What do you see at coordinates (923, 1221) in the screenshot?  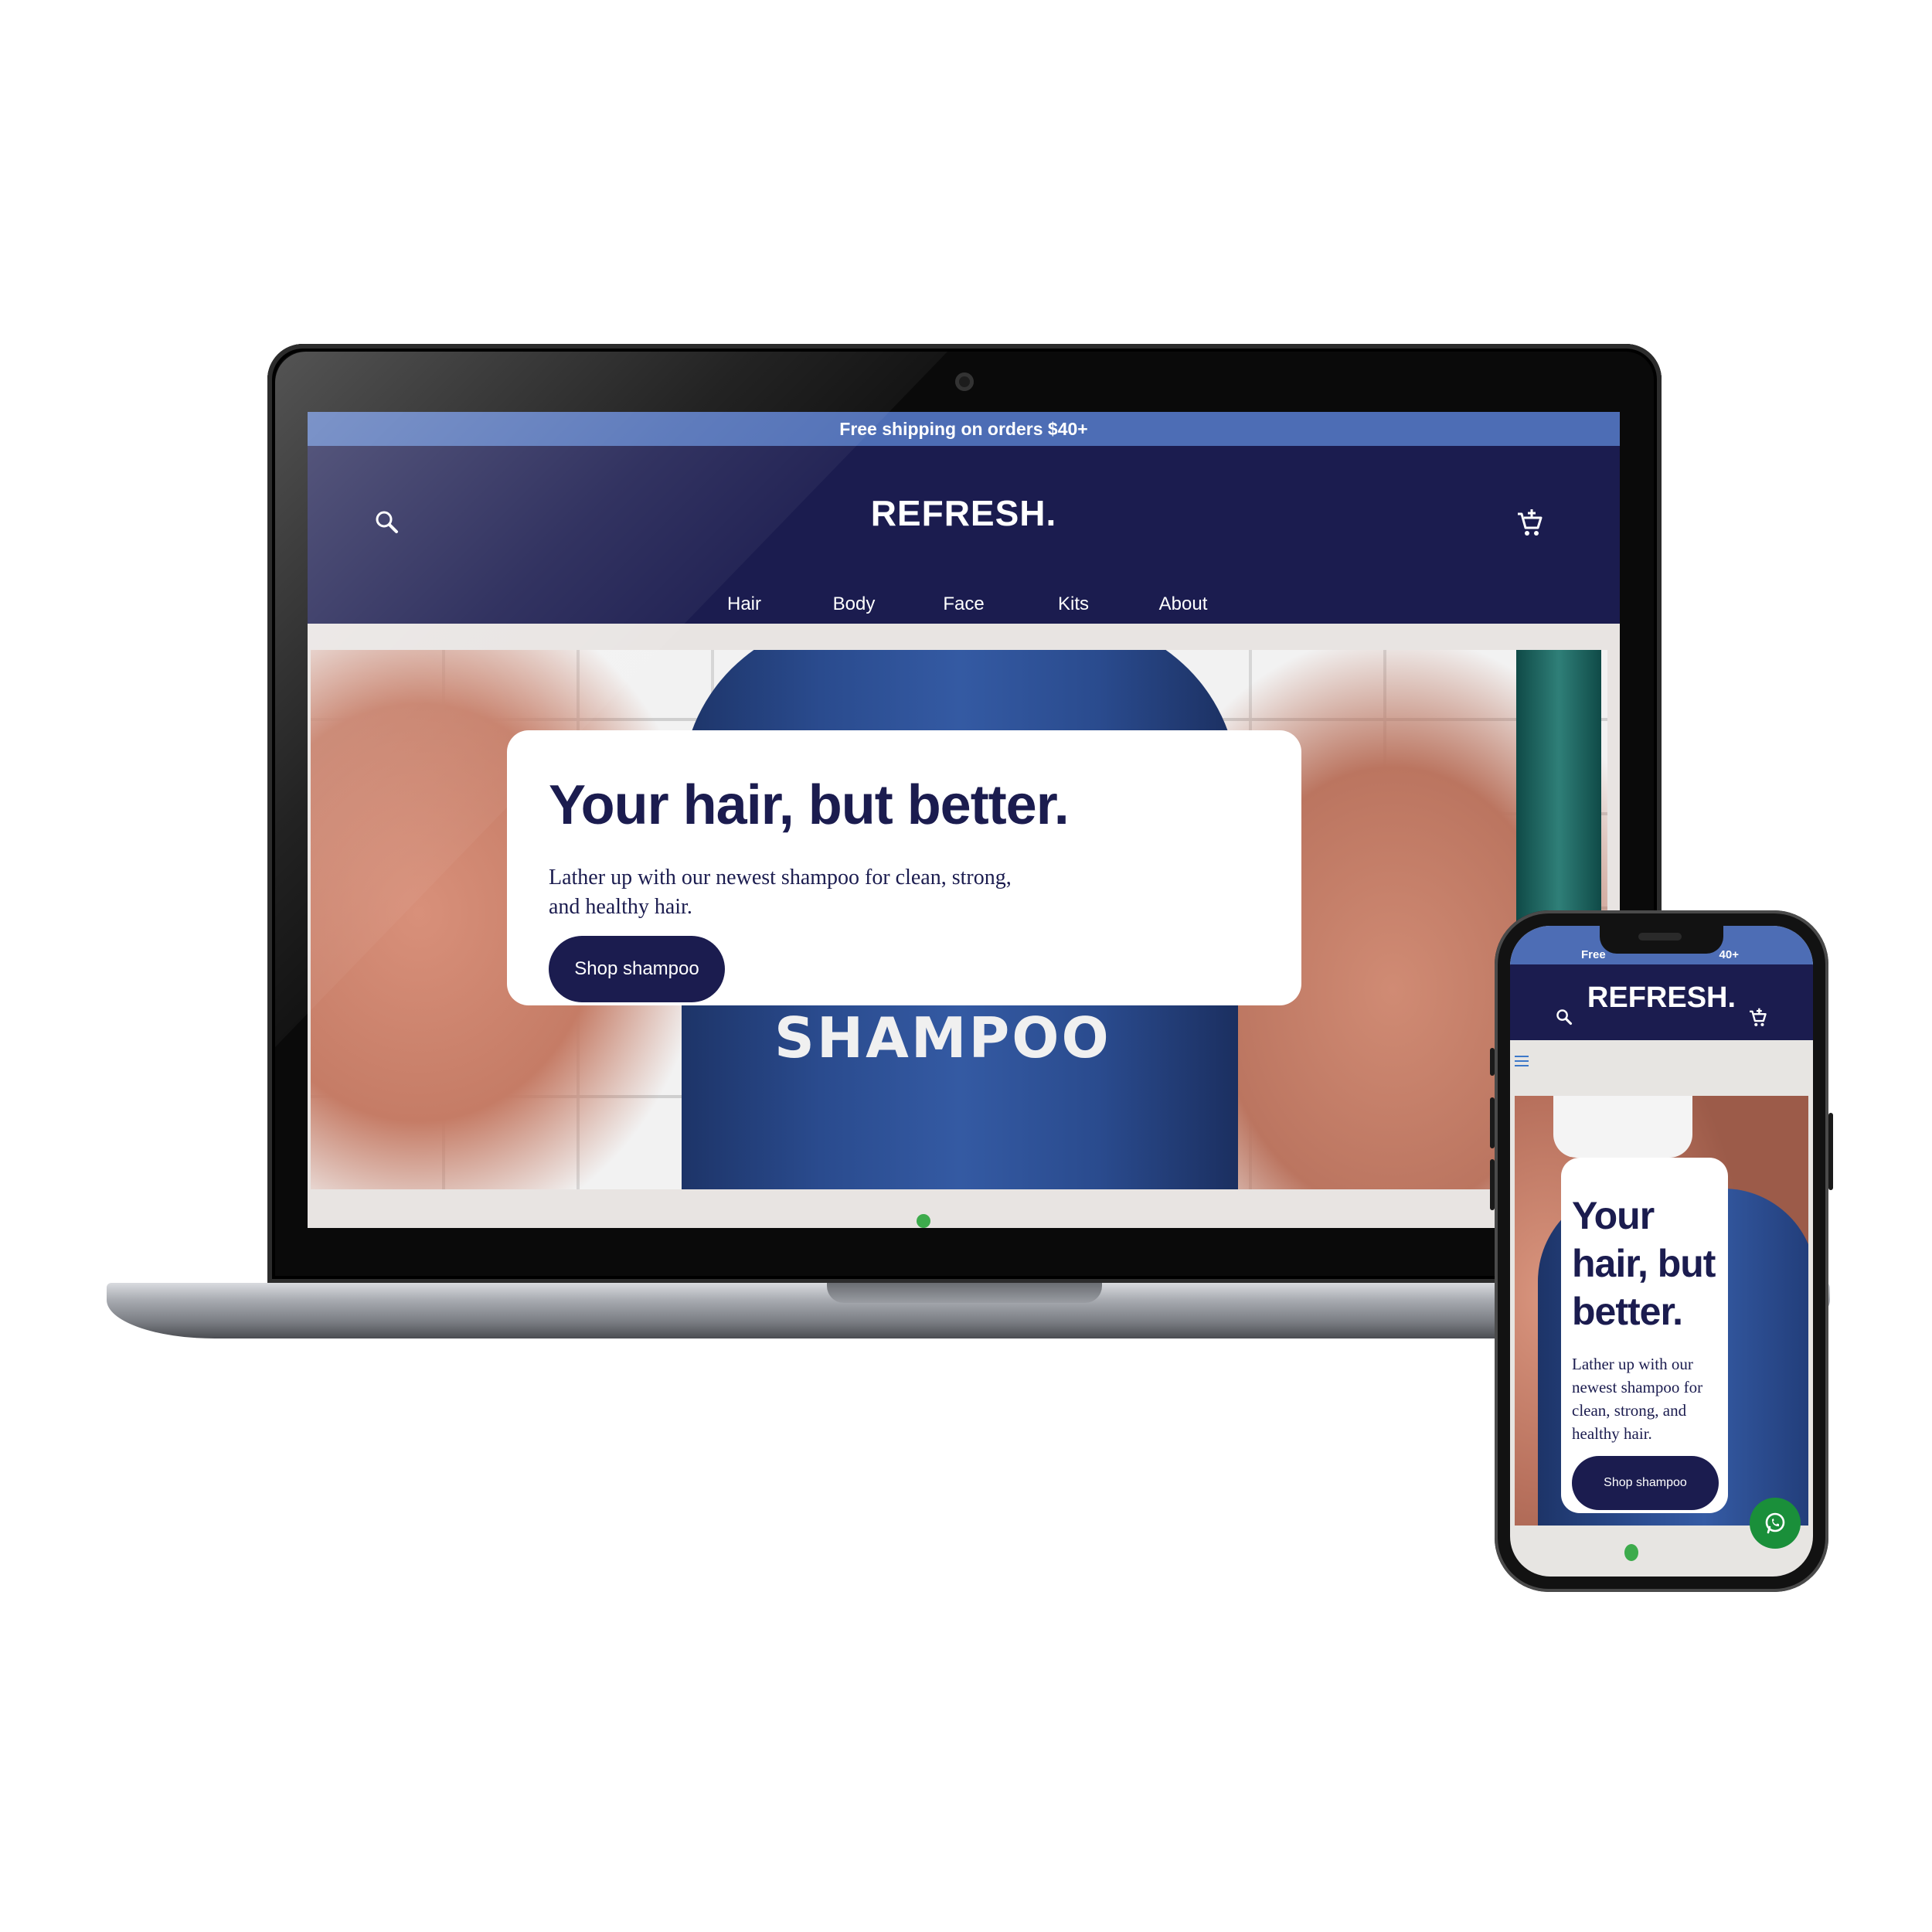 I see `slider-dot-active` at bounding box center [923, 1221].